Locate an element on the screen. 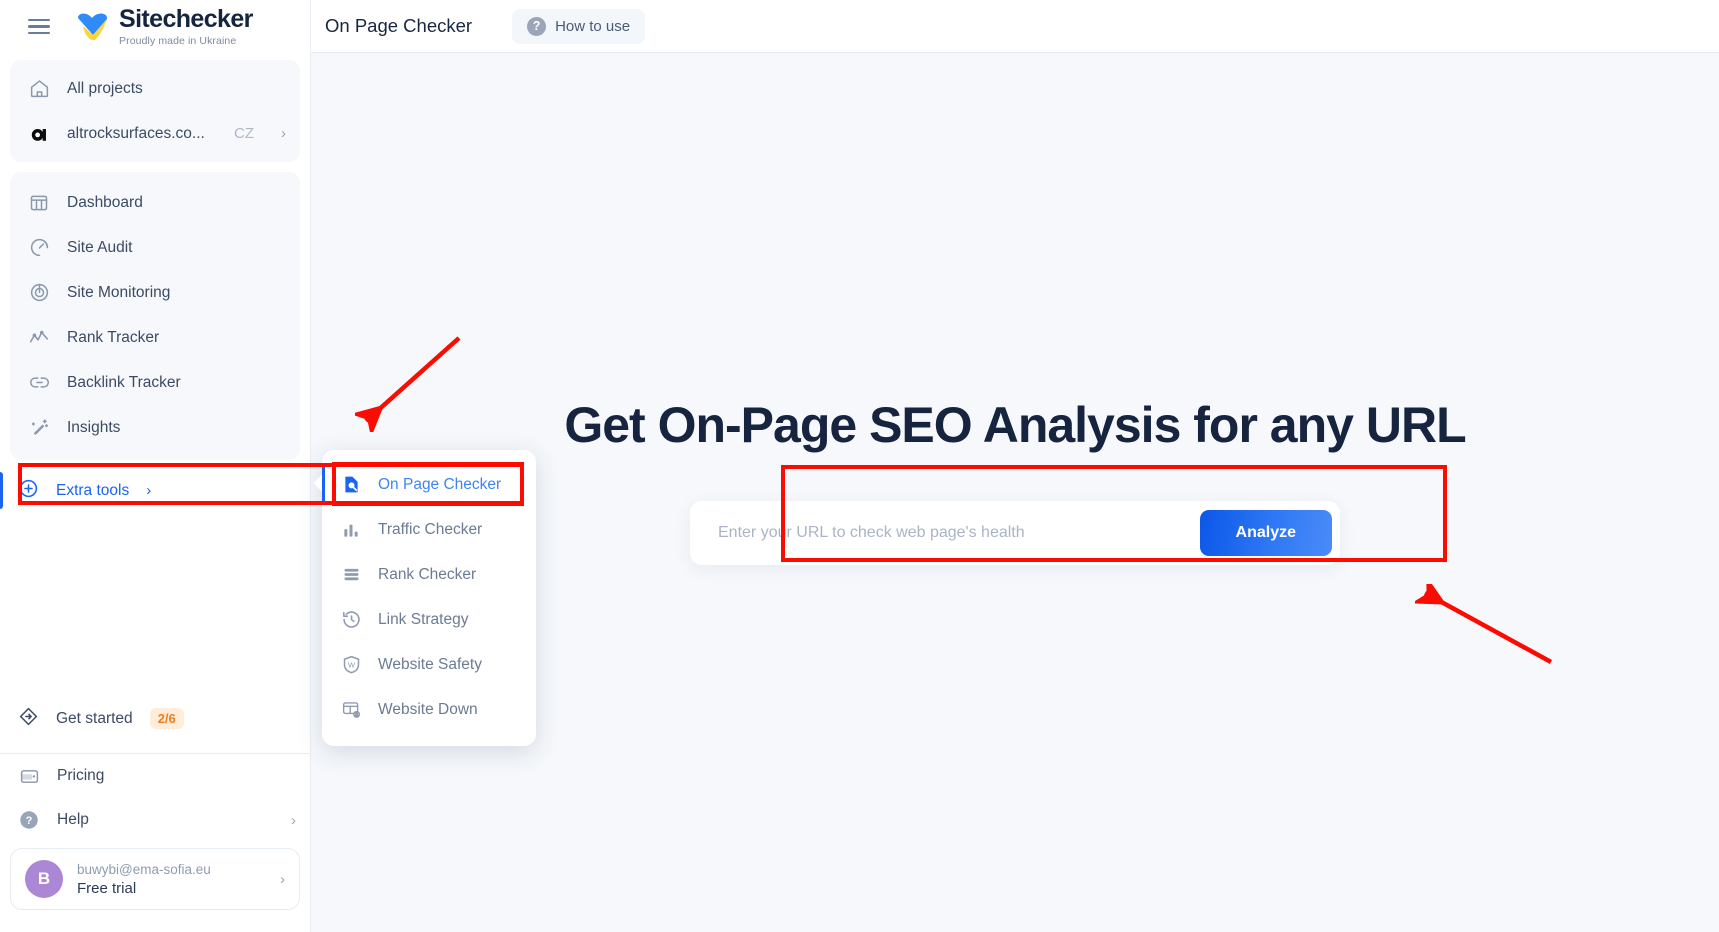 Image resolution: width=1719 pixels, height=932 pixels. menu-item-label: Website Down is located at coordinates (428, 709).